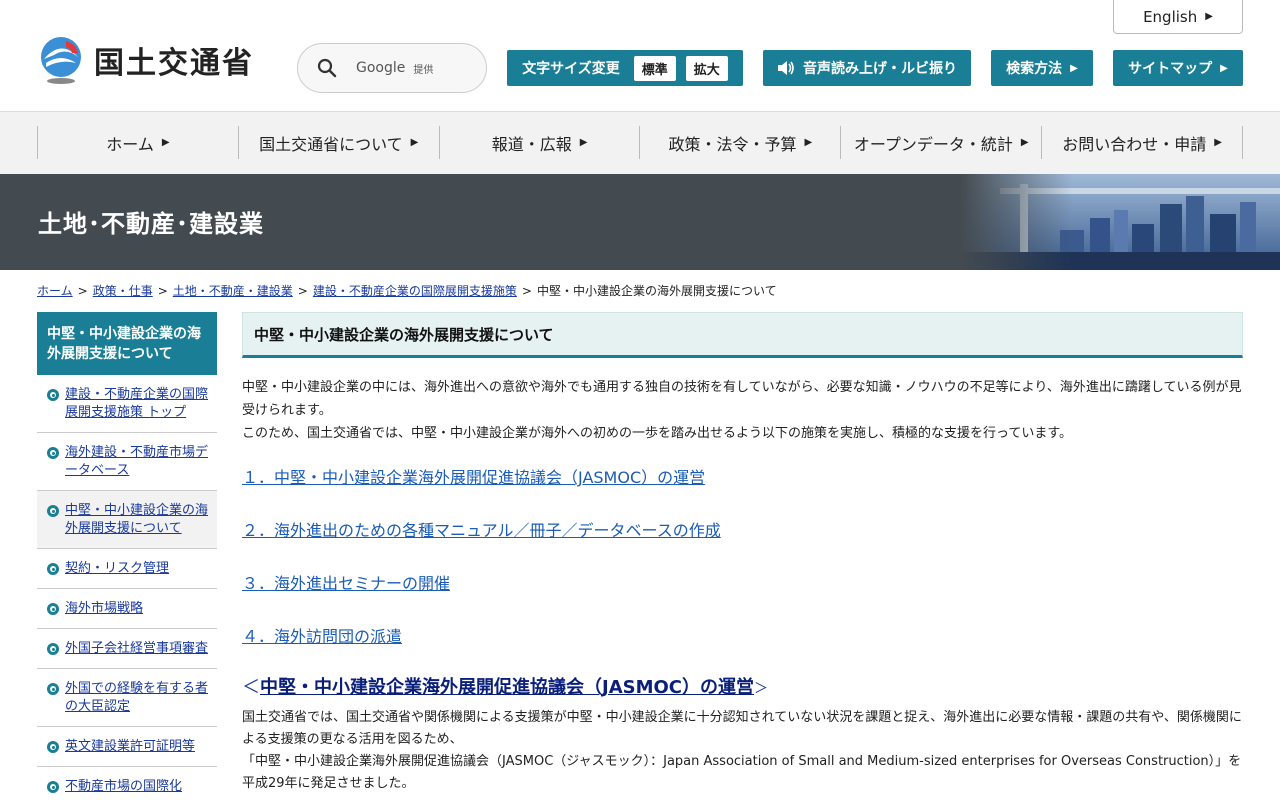 The image size is (1280, 800). Describe the element at coordinates (123, 291) in the screenshot. I see `breadcrumb-link-policy: 政策・仕事` at that location.